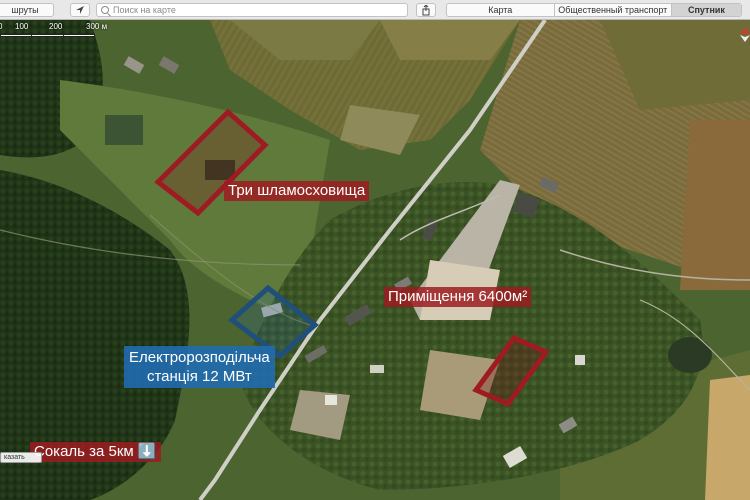  I want to click on location-arrow-button, so click(80, 10).